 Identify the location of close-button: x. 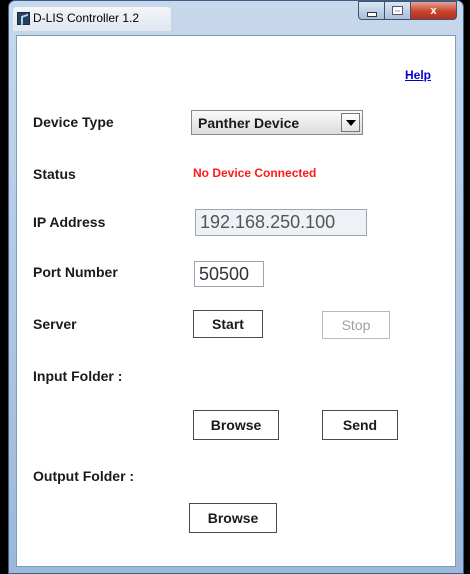
(434, 10).